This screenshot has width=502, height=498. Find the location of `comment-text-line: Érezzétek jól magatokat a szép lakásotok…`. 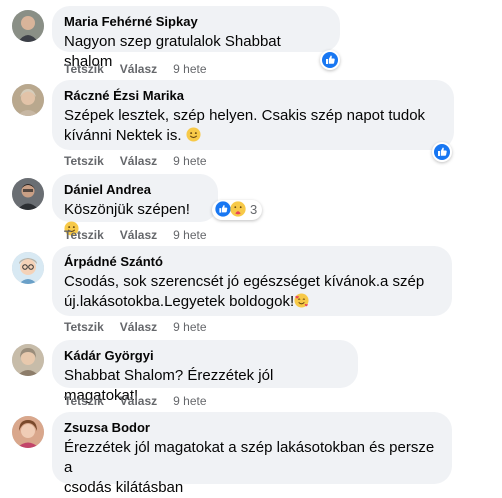

comment-text-line: Érezzétek jól magatokat a szép lakásotok… is located at coordinates (249, 457).